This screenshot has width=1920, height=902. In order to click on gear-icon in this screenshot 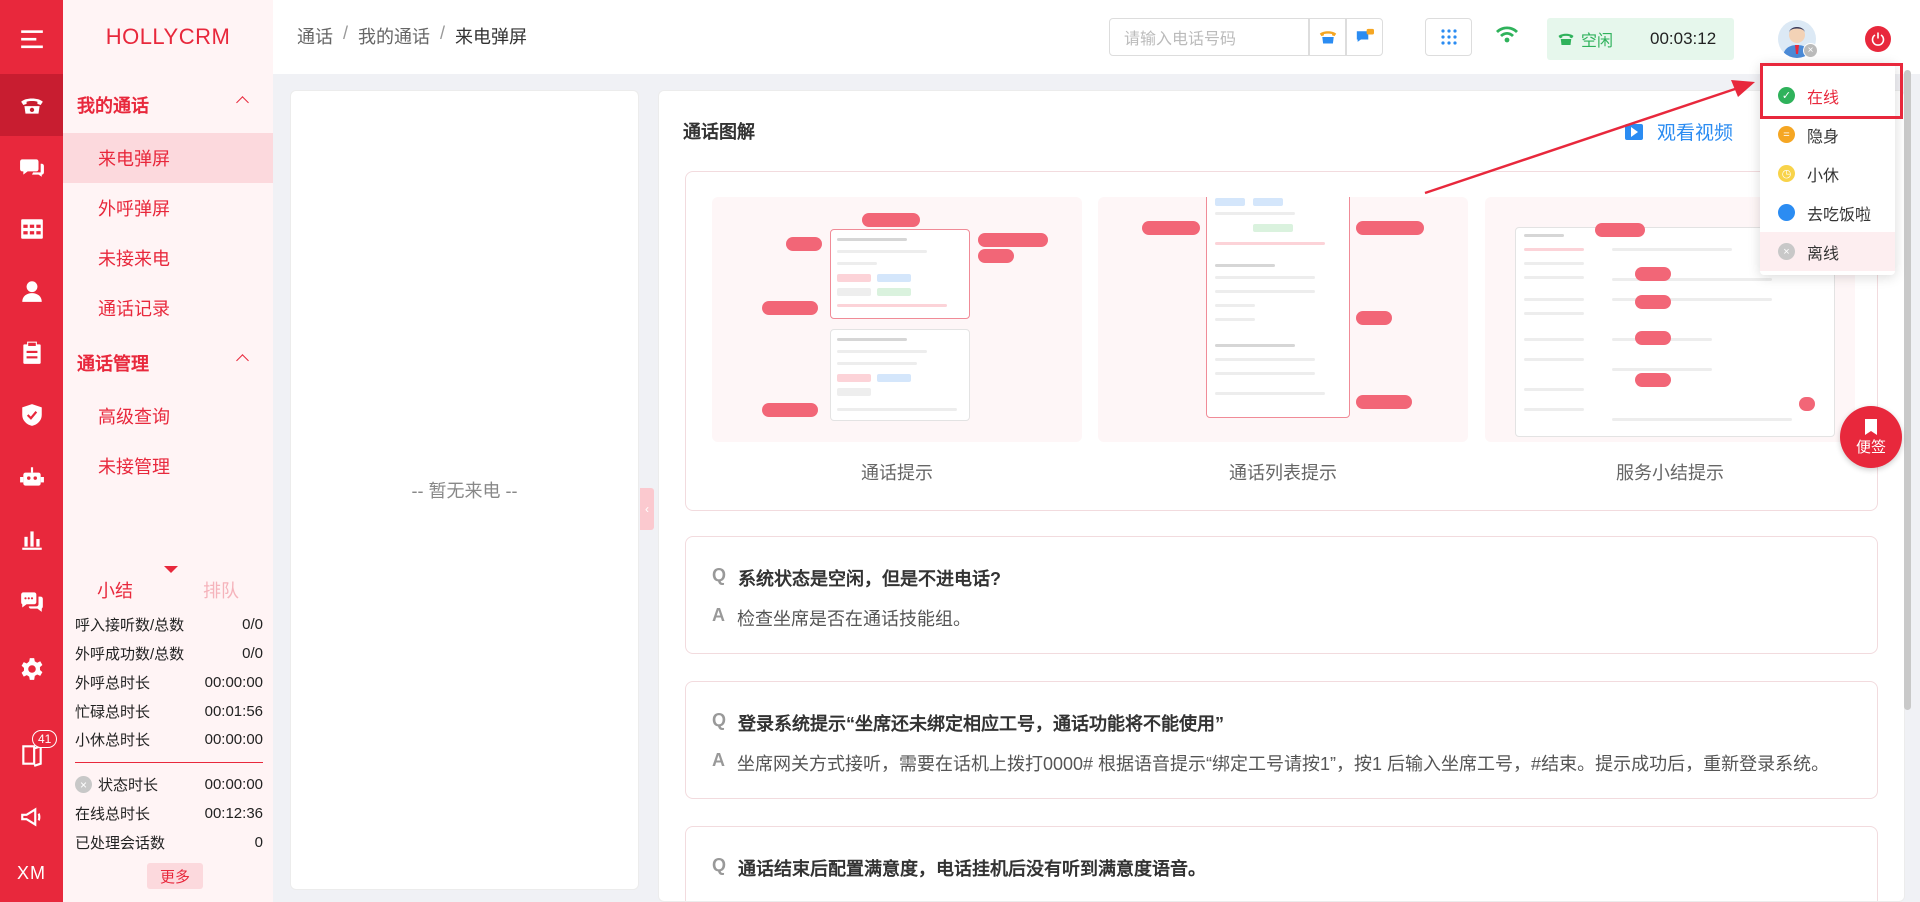, I will do `click(31, 669)`.